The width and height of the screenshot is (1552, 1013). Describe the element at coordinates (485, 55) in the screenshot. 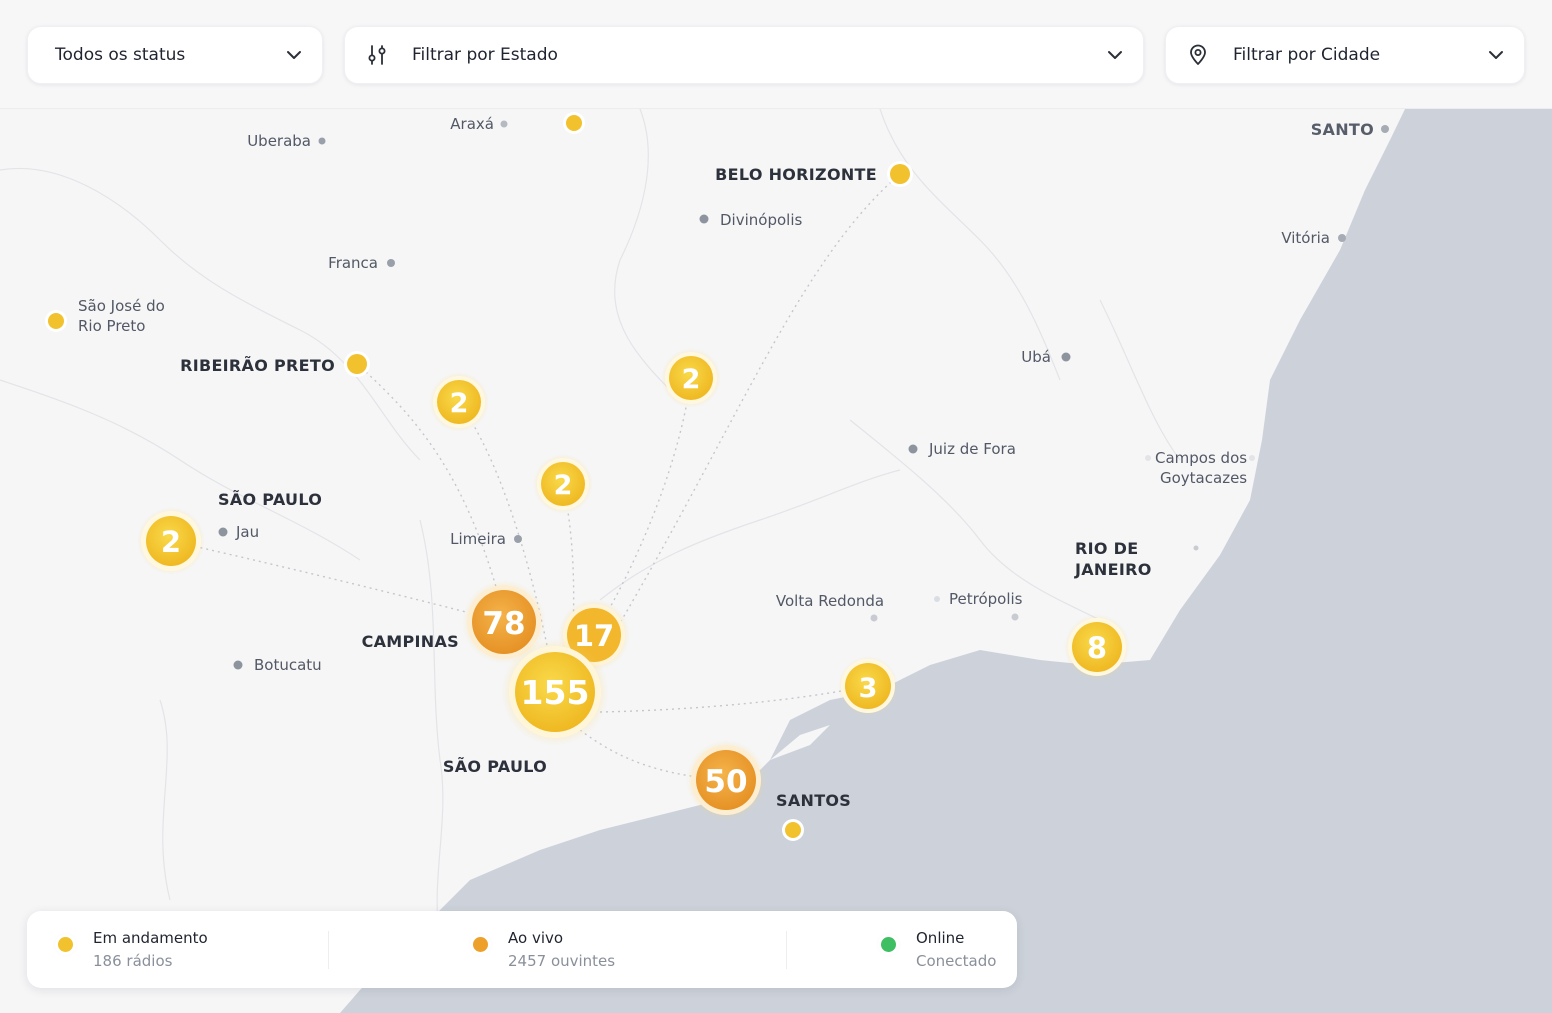

I see `estado-filter-value: Filtrar por Estado` at that location.